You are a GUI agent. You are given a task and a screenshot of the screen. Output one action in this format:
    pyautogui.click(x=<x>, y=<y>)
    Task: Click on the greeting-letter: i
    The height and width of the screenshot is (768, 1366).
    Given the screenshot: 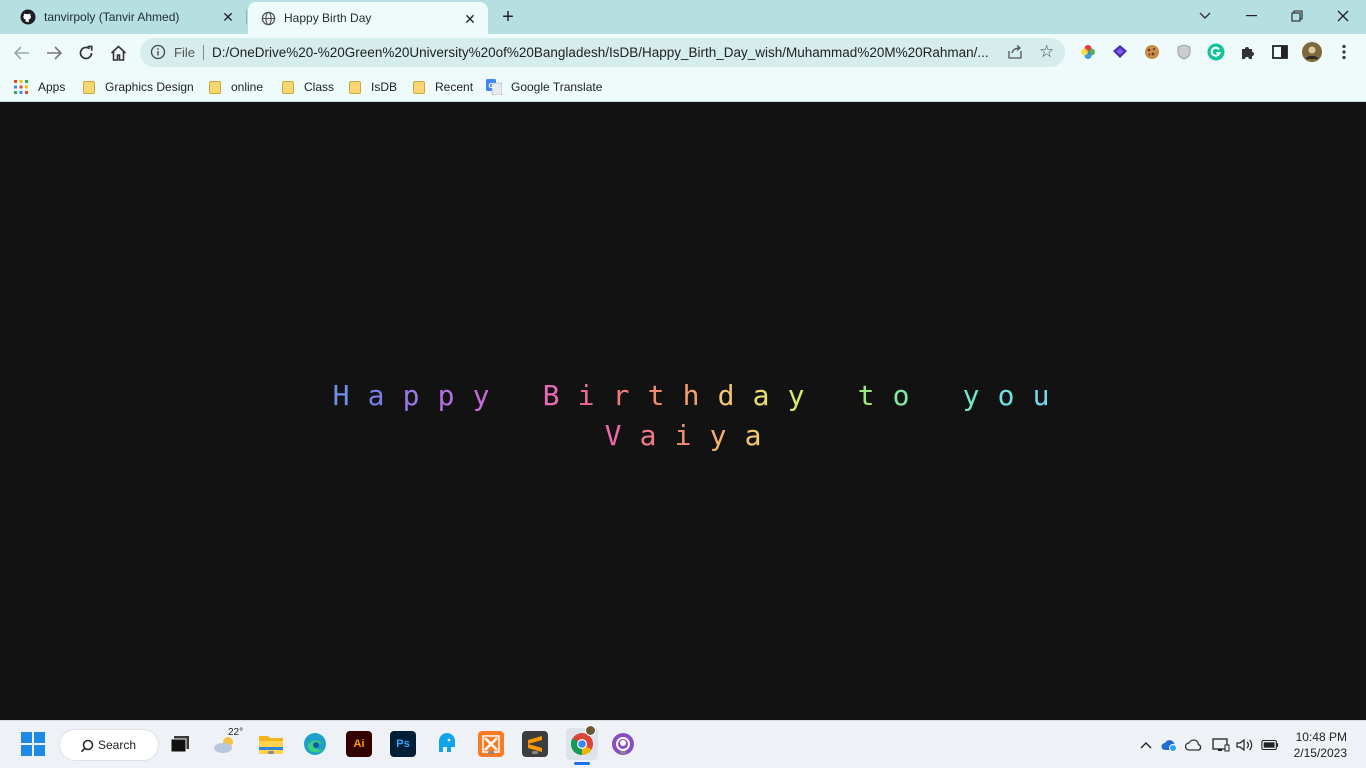 What is the action you would take?
    pyautogui.click(x=586, y=395)
    